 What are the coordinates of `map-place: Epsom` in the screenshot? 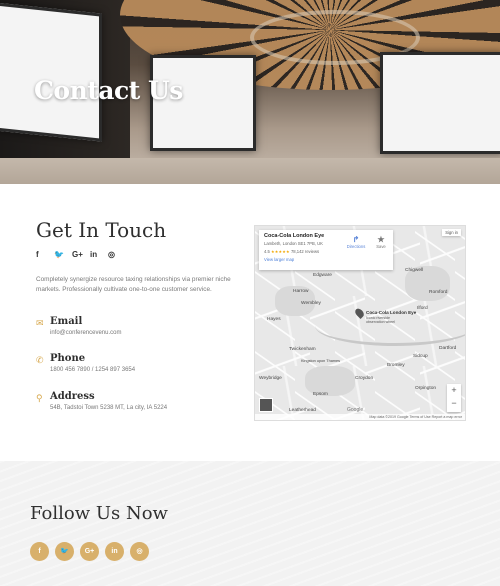 It's located at (320, 394).